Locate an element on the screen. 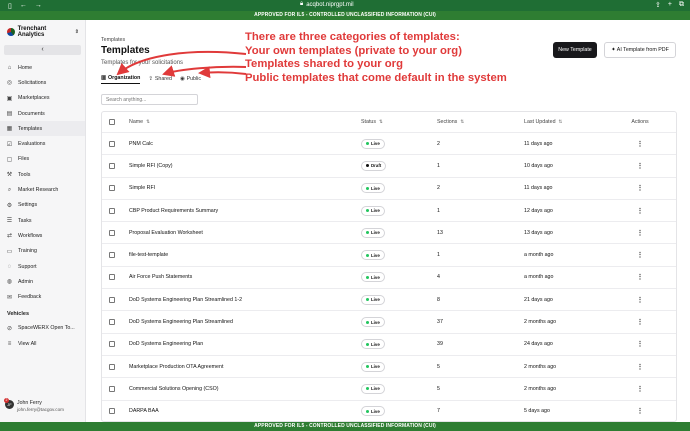 This screenshot has width=690, height=431. select-all-checkbox is located at coordinates (112, 122).